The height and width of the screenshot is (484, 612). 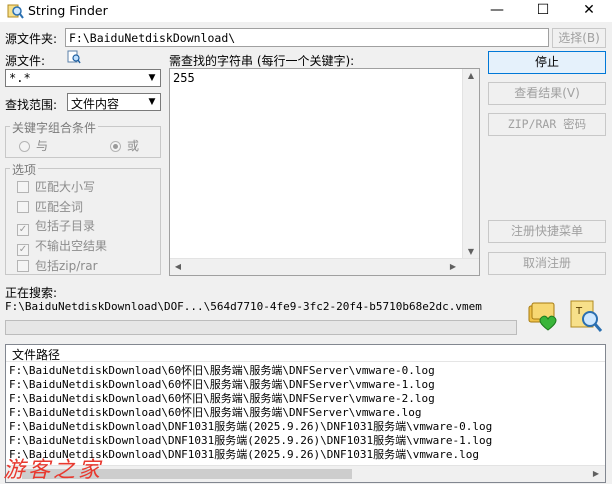 I want to click on search-range-value: 文件内容, so click(x=95, y=104).